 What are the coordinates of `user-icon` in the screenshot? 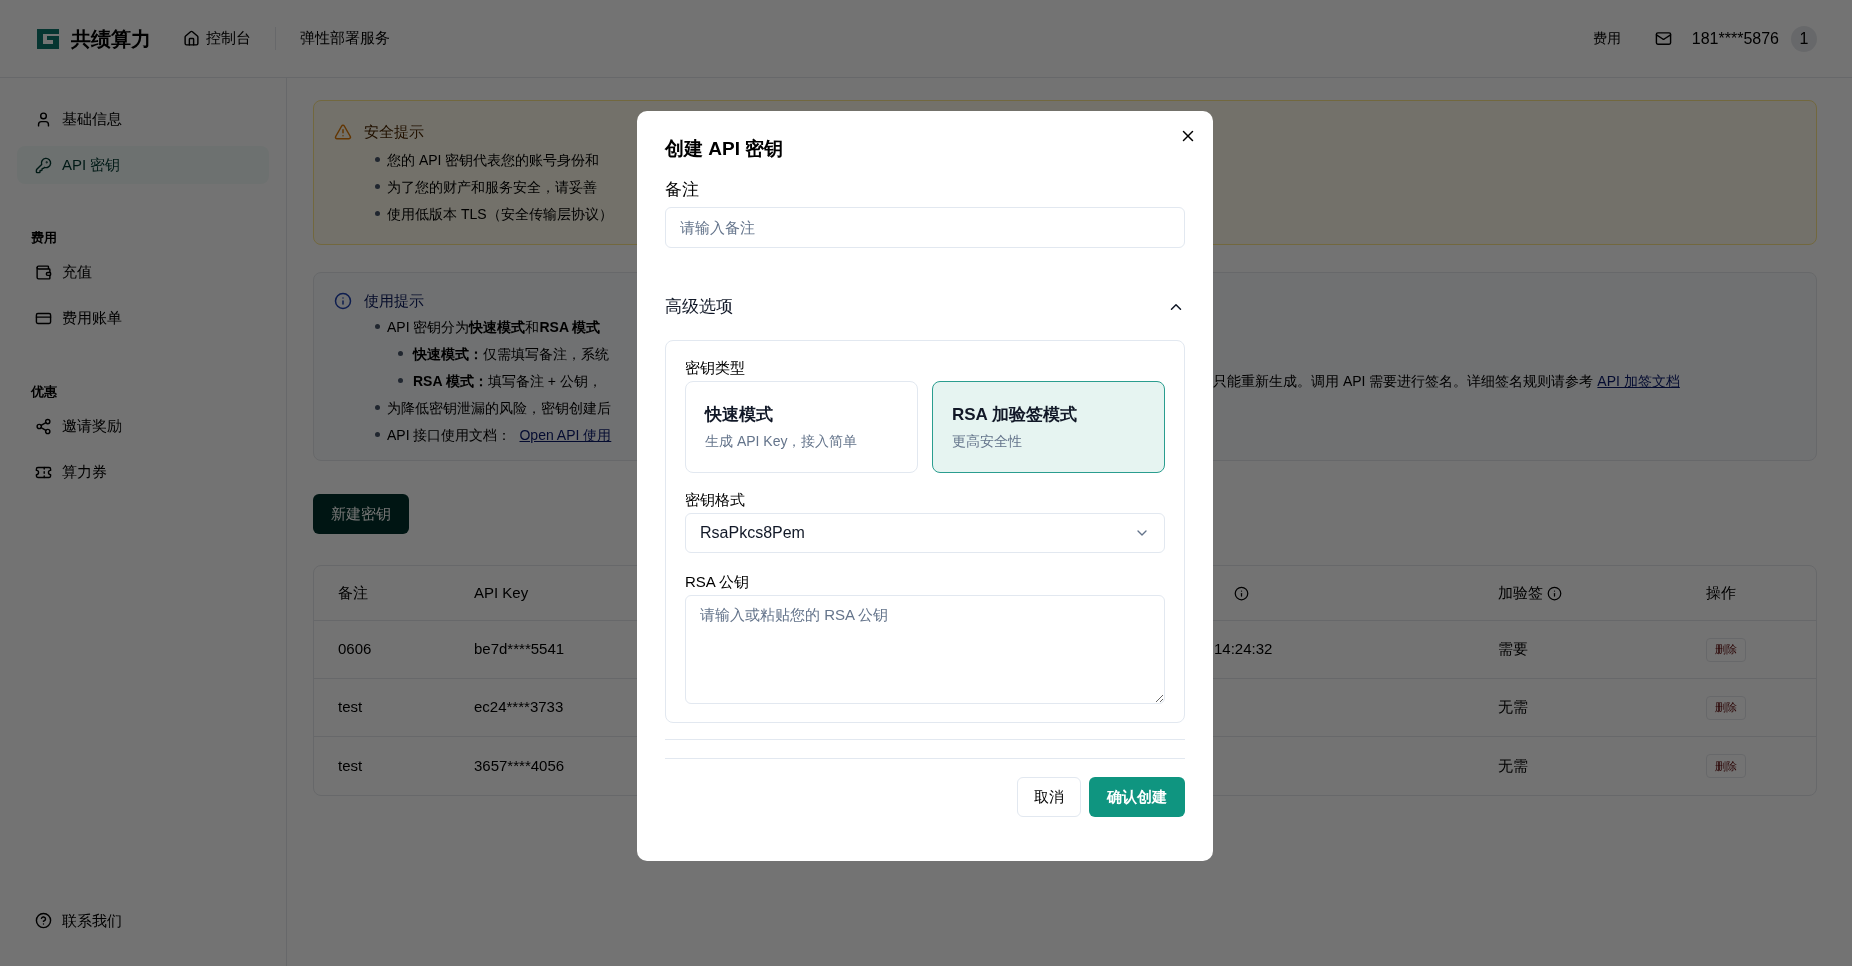 It's located at (43, 119).